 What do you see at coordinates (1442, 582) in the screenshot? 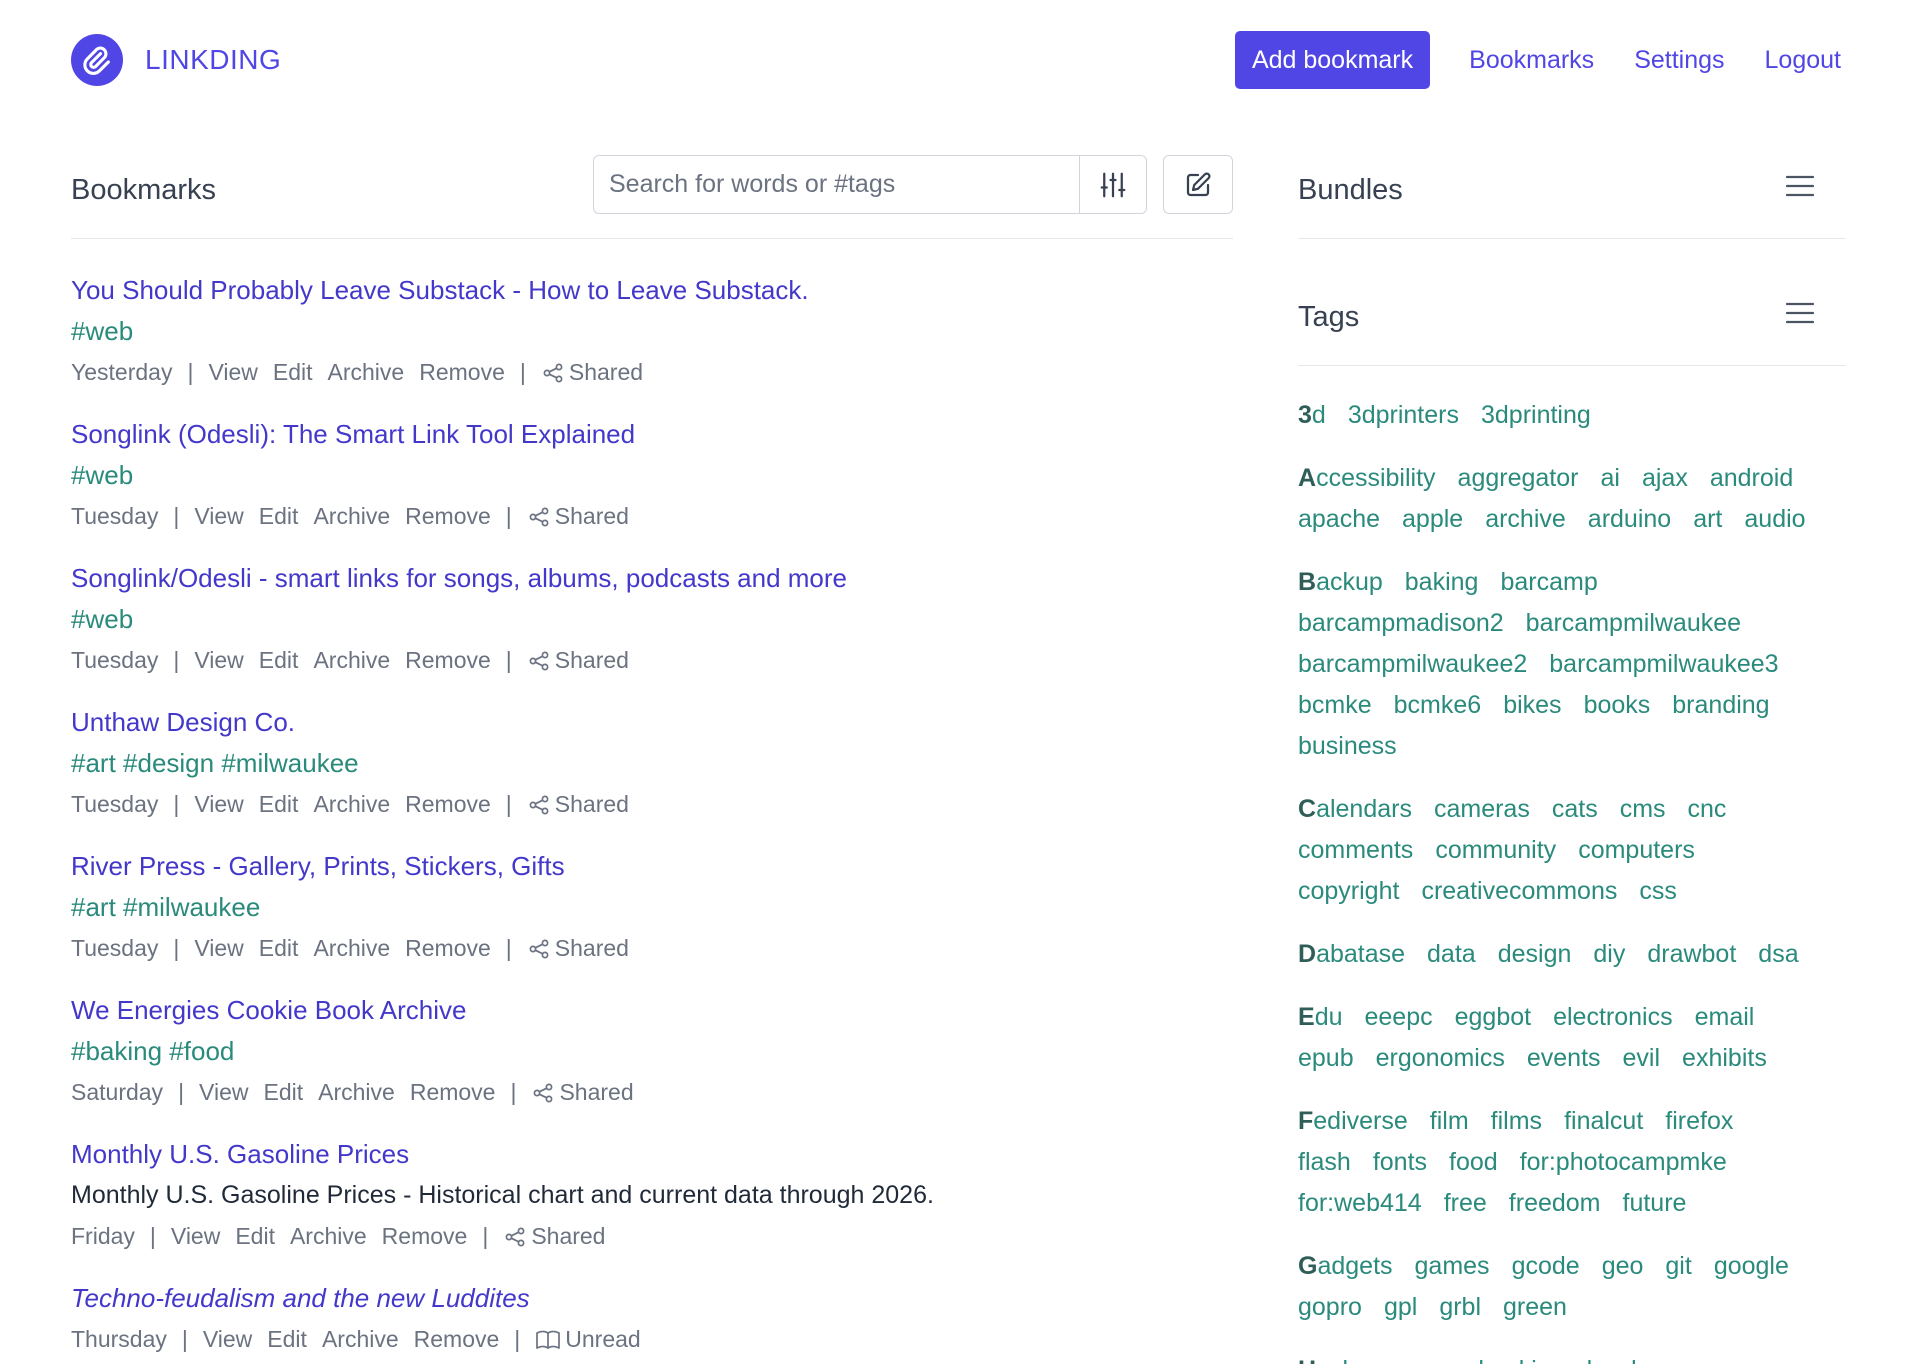
I see `tag-link: baking` at bounding box center [1442, 582].